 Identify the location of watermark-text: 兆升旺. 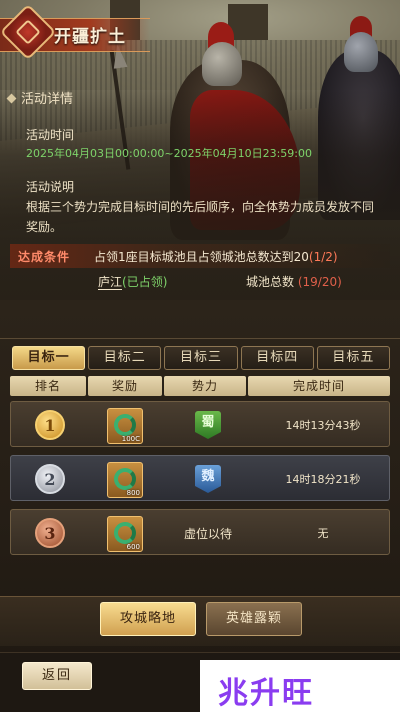
(266, 693).